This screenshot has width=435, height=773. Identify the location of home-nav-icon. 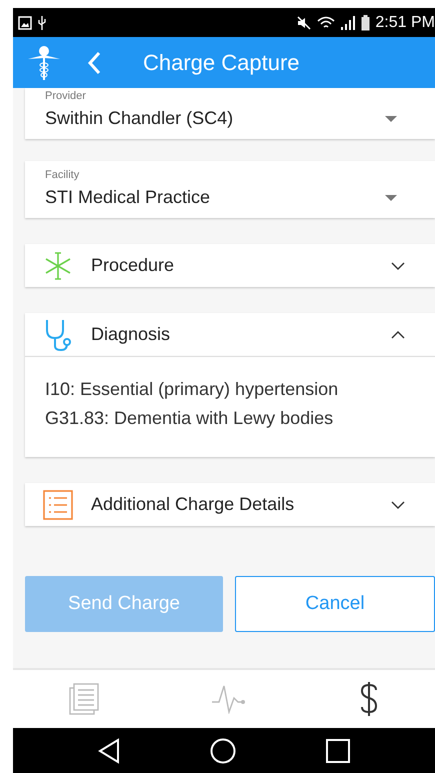
(223, 751).